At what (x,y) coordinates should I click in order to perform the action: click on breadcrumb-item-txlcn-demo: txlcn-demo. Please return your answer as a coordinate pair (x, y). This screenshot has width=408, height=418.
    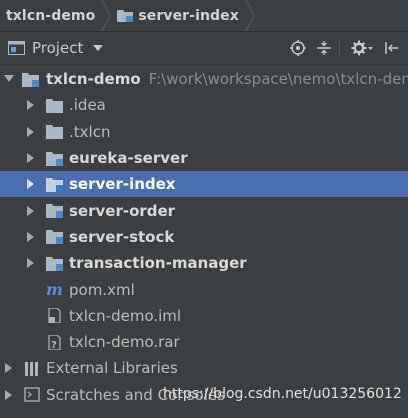
    Looking at the image, I should click on (47, 16).